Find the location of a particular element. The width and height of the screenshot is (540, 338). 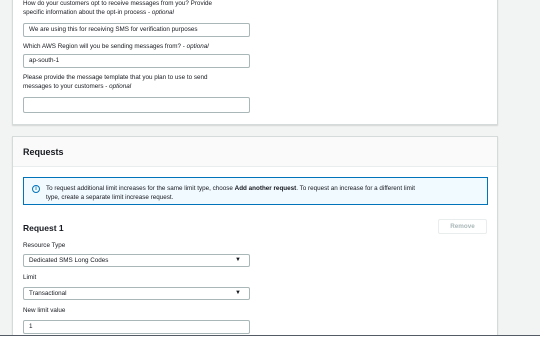

request-title: Request 1 is located at coordinates (43, 228).